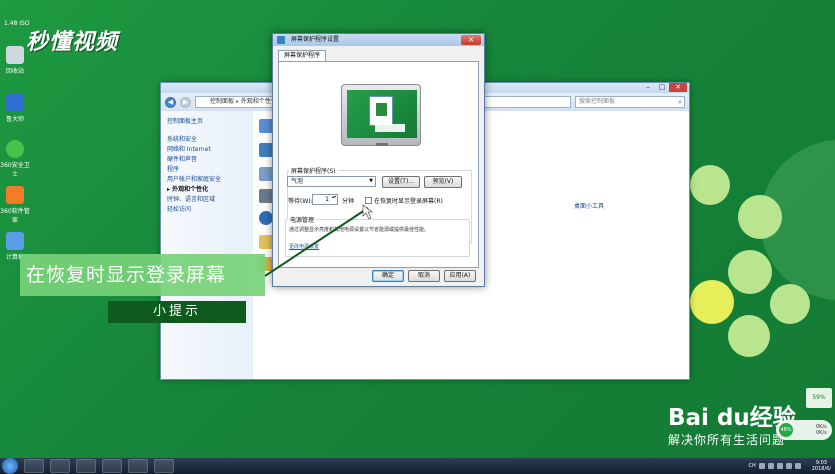 This screenshot has height=474, width=835. What do you see at coordinates (207, 160) in the screenshot?
I see `sidebar-item-hardware-sound: 硬件和声音` at bounding box center [207, 160].